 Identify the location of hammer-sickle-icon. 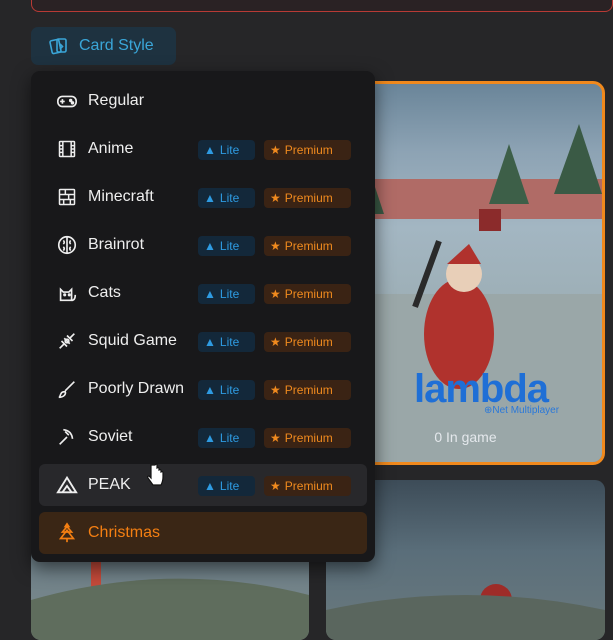
(67, 437).